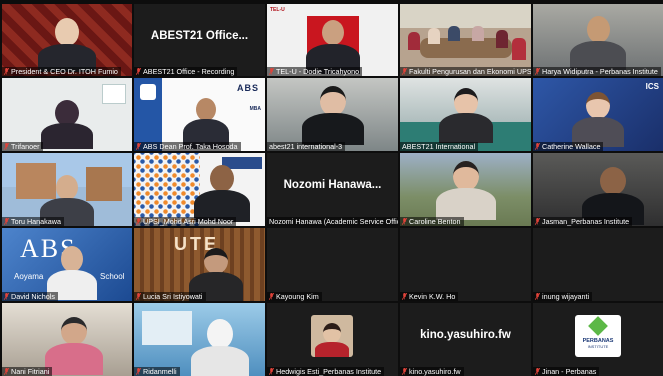  Describe the element at coordinates (465, 16) in the screenshot. I see `wall` at that location.